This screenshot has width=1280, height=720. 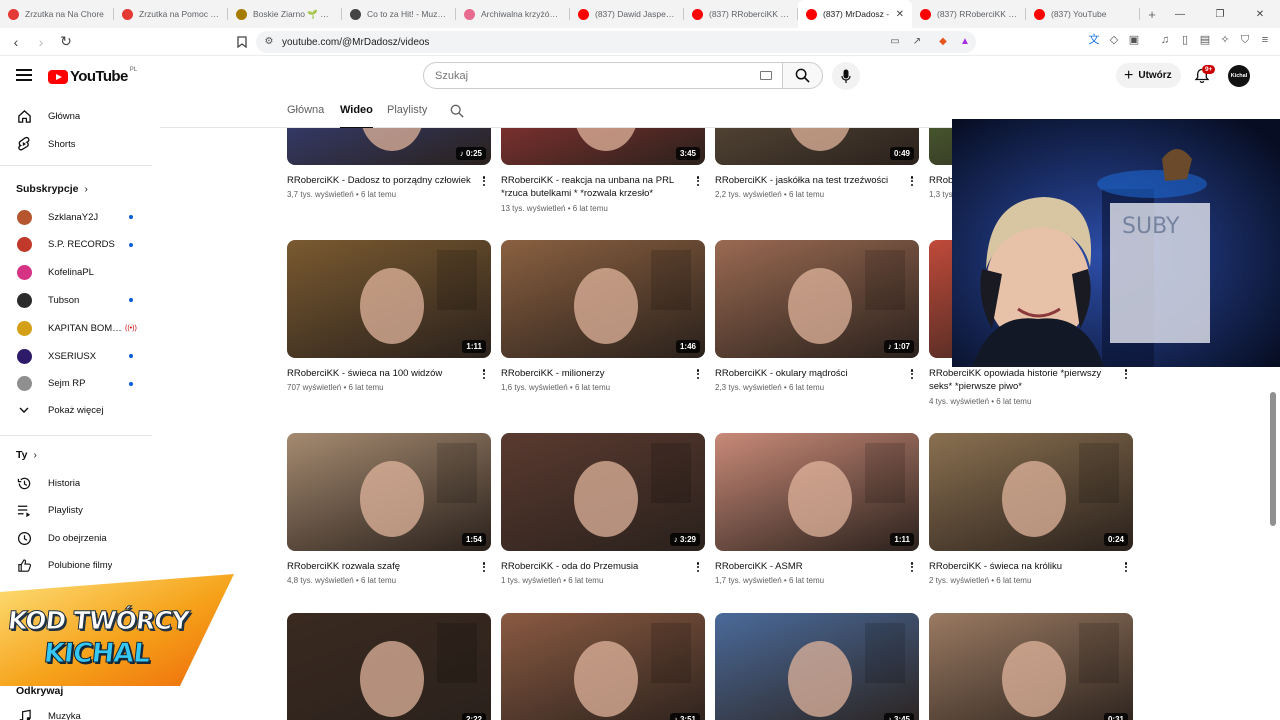 I want to click on forward-icon: ›, so click(x=41, y=42).